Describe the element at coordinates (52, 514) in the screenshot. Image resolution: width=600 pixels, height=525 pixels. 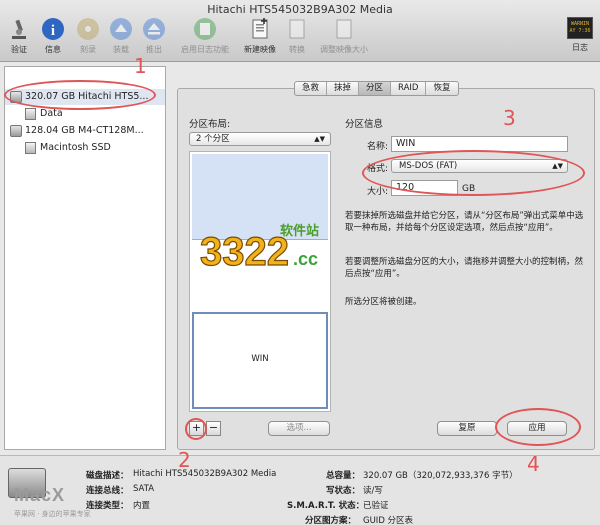
I see `bottom-watermark-sub: 苹果网 · 身边的苹果专家` at that location.